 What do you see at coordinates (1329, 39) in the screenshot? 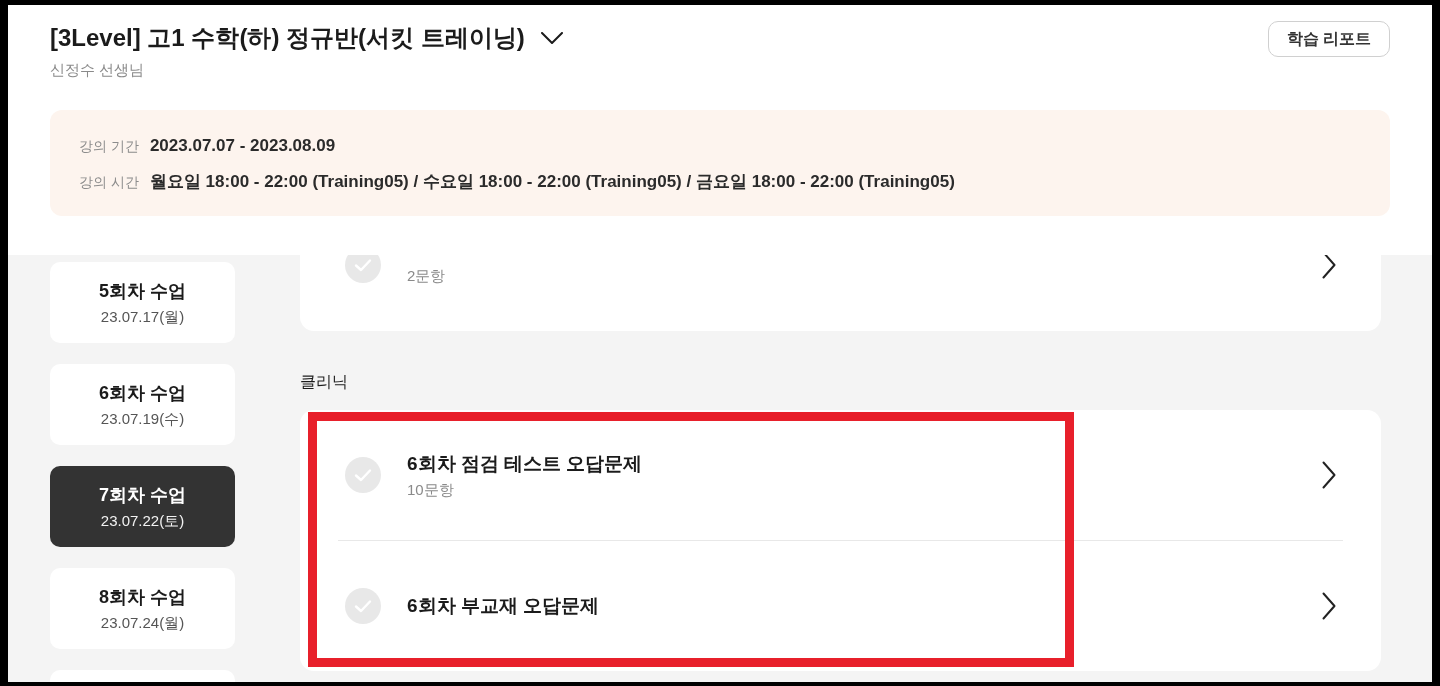
I see `report-button: 학습 리포트` at bounding box center [1329, 39].